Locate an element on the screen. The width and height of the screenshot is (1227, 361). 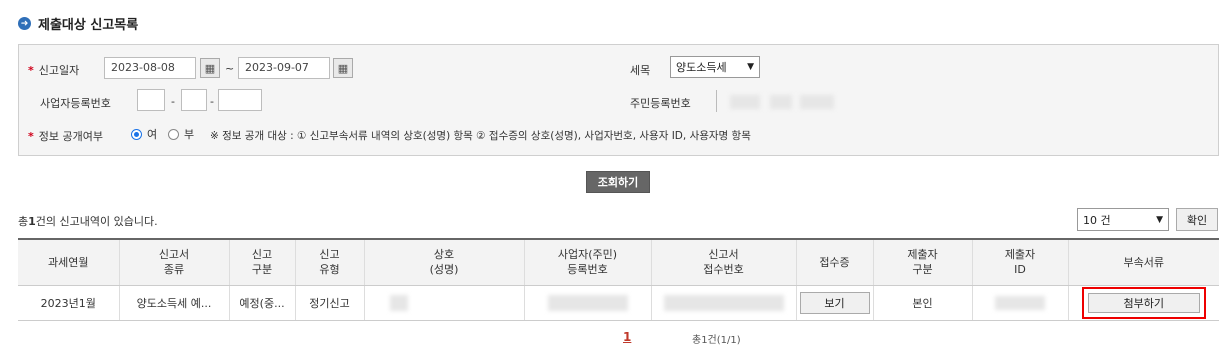
section-title-text: 제출대상 신고목록 is located at coordinates (88, 25).